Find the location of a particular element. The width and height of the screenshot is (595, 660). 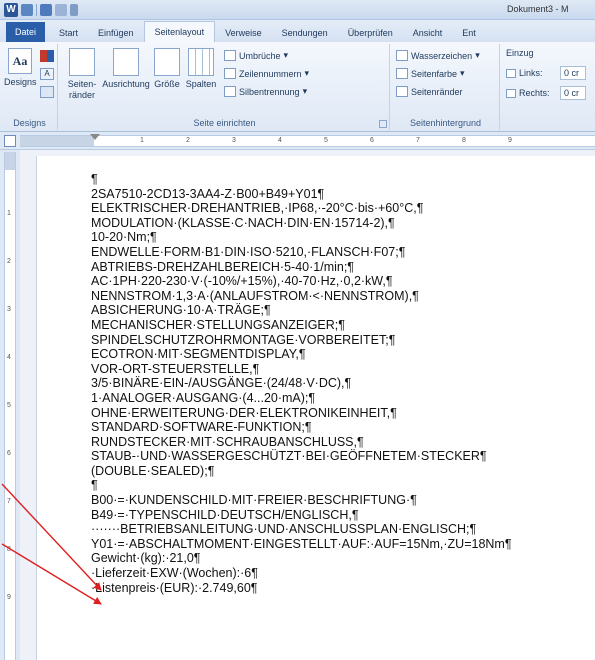

undo-icon is located at coordinates (46, 10).